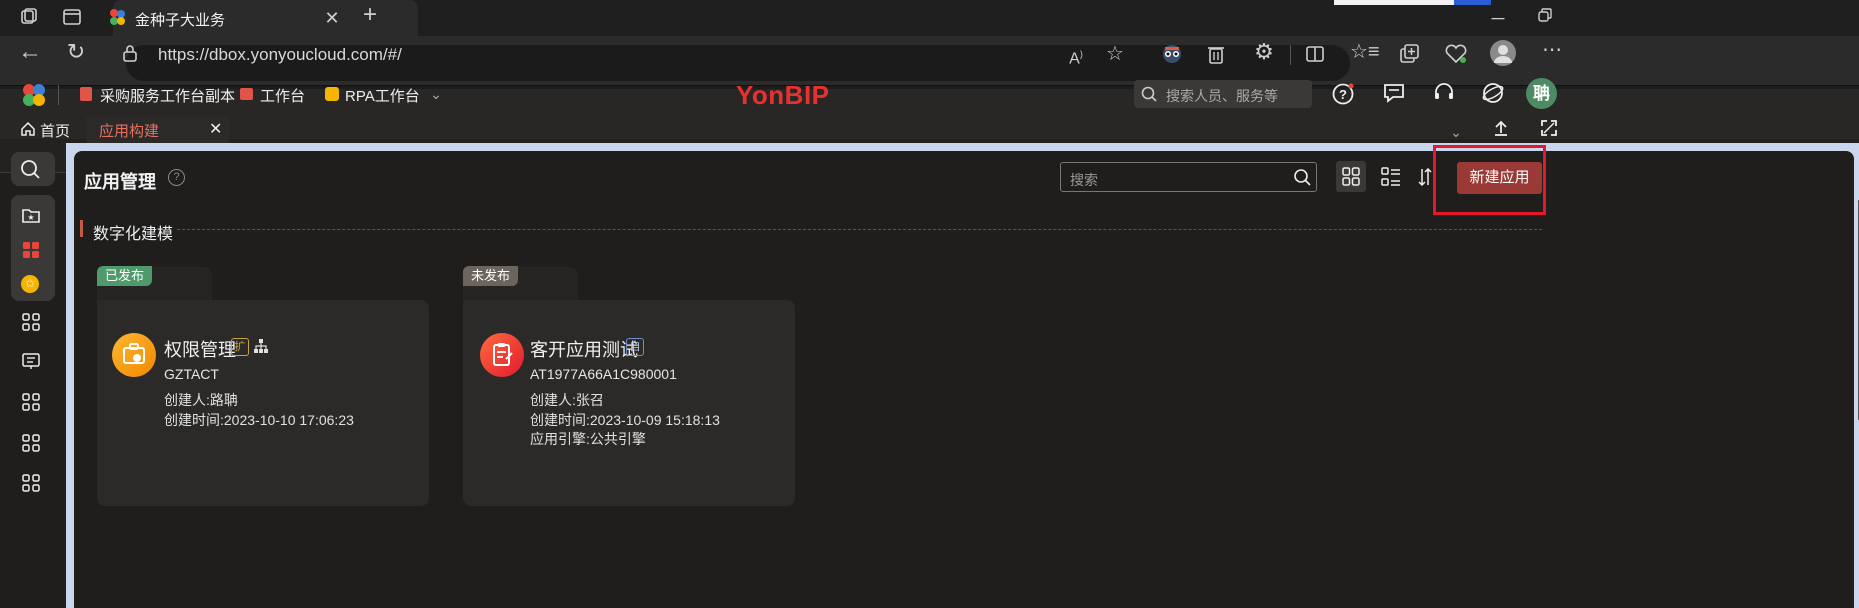 This screenshot has height=608, width=1859. Describe the element at coordinates (603, 374) in the screenshot. I see `app-code: AT1977A66A1C980001` at that location.